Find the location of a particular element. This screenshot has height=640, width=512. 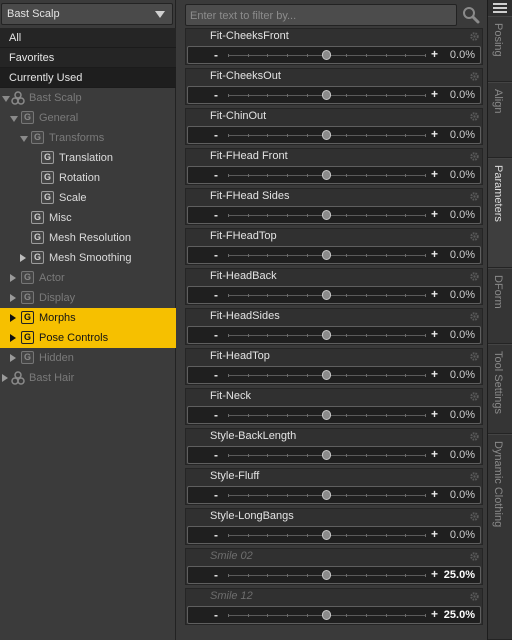

tab-menu-icon is located at coordinates (500, 8).